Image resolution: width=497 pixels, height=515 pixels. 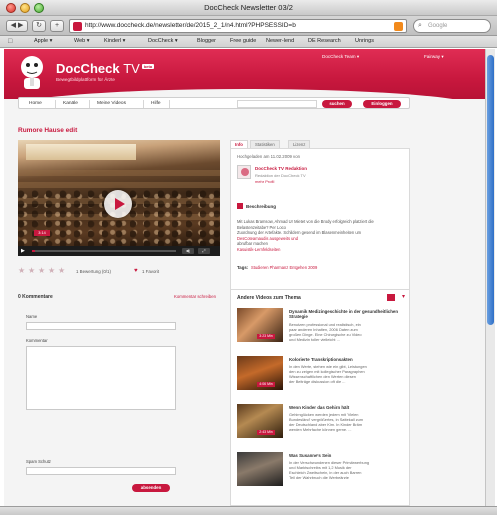 I want to click on rating-row: ★ ★ ★ ★ ★ 1 Bewertung (0/1) ♥ 1 Favorit, so click(x=119, y=272).